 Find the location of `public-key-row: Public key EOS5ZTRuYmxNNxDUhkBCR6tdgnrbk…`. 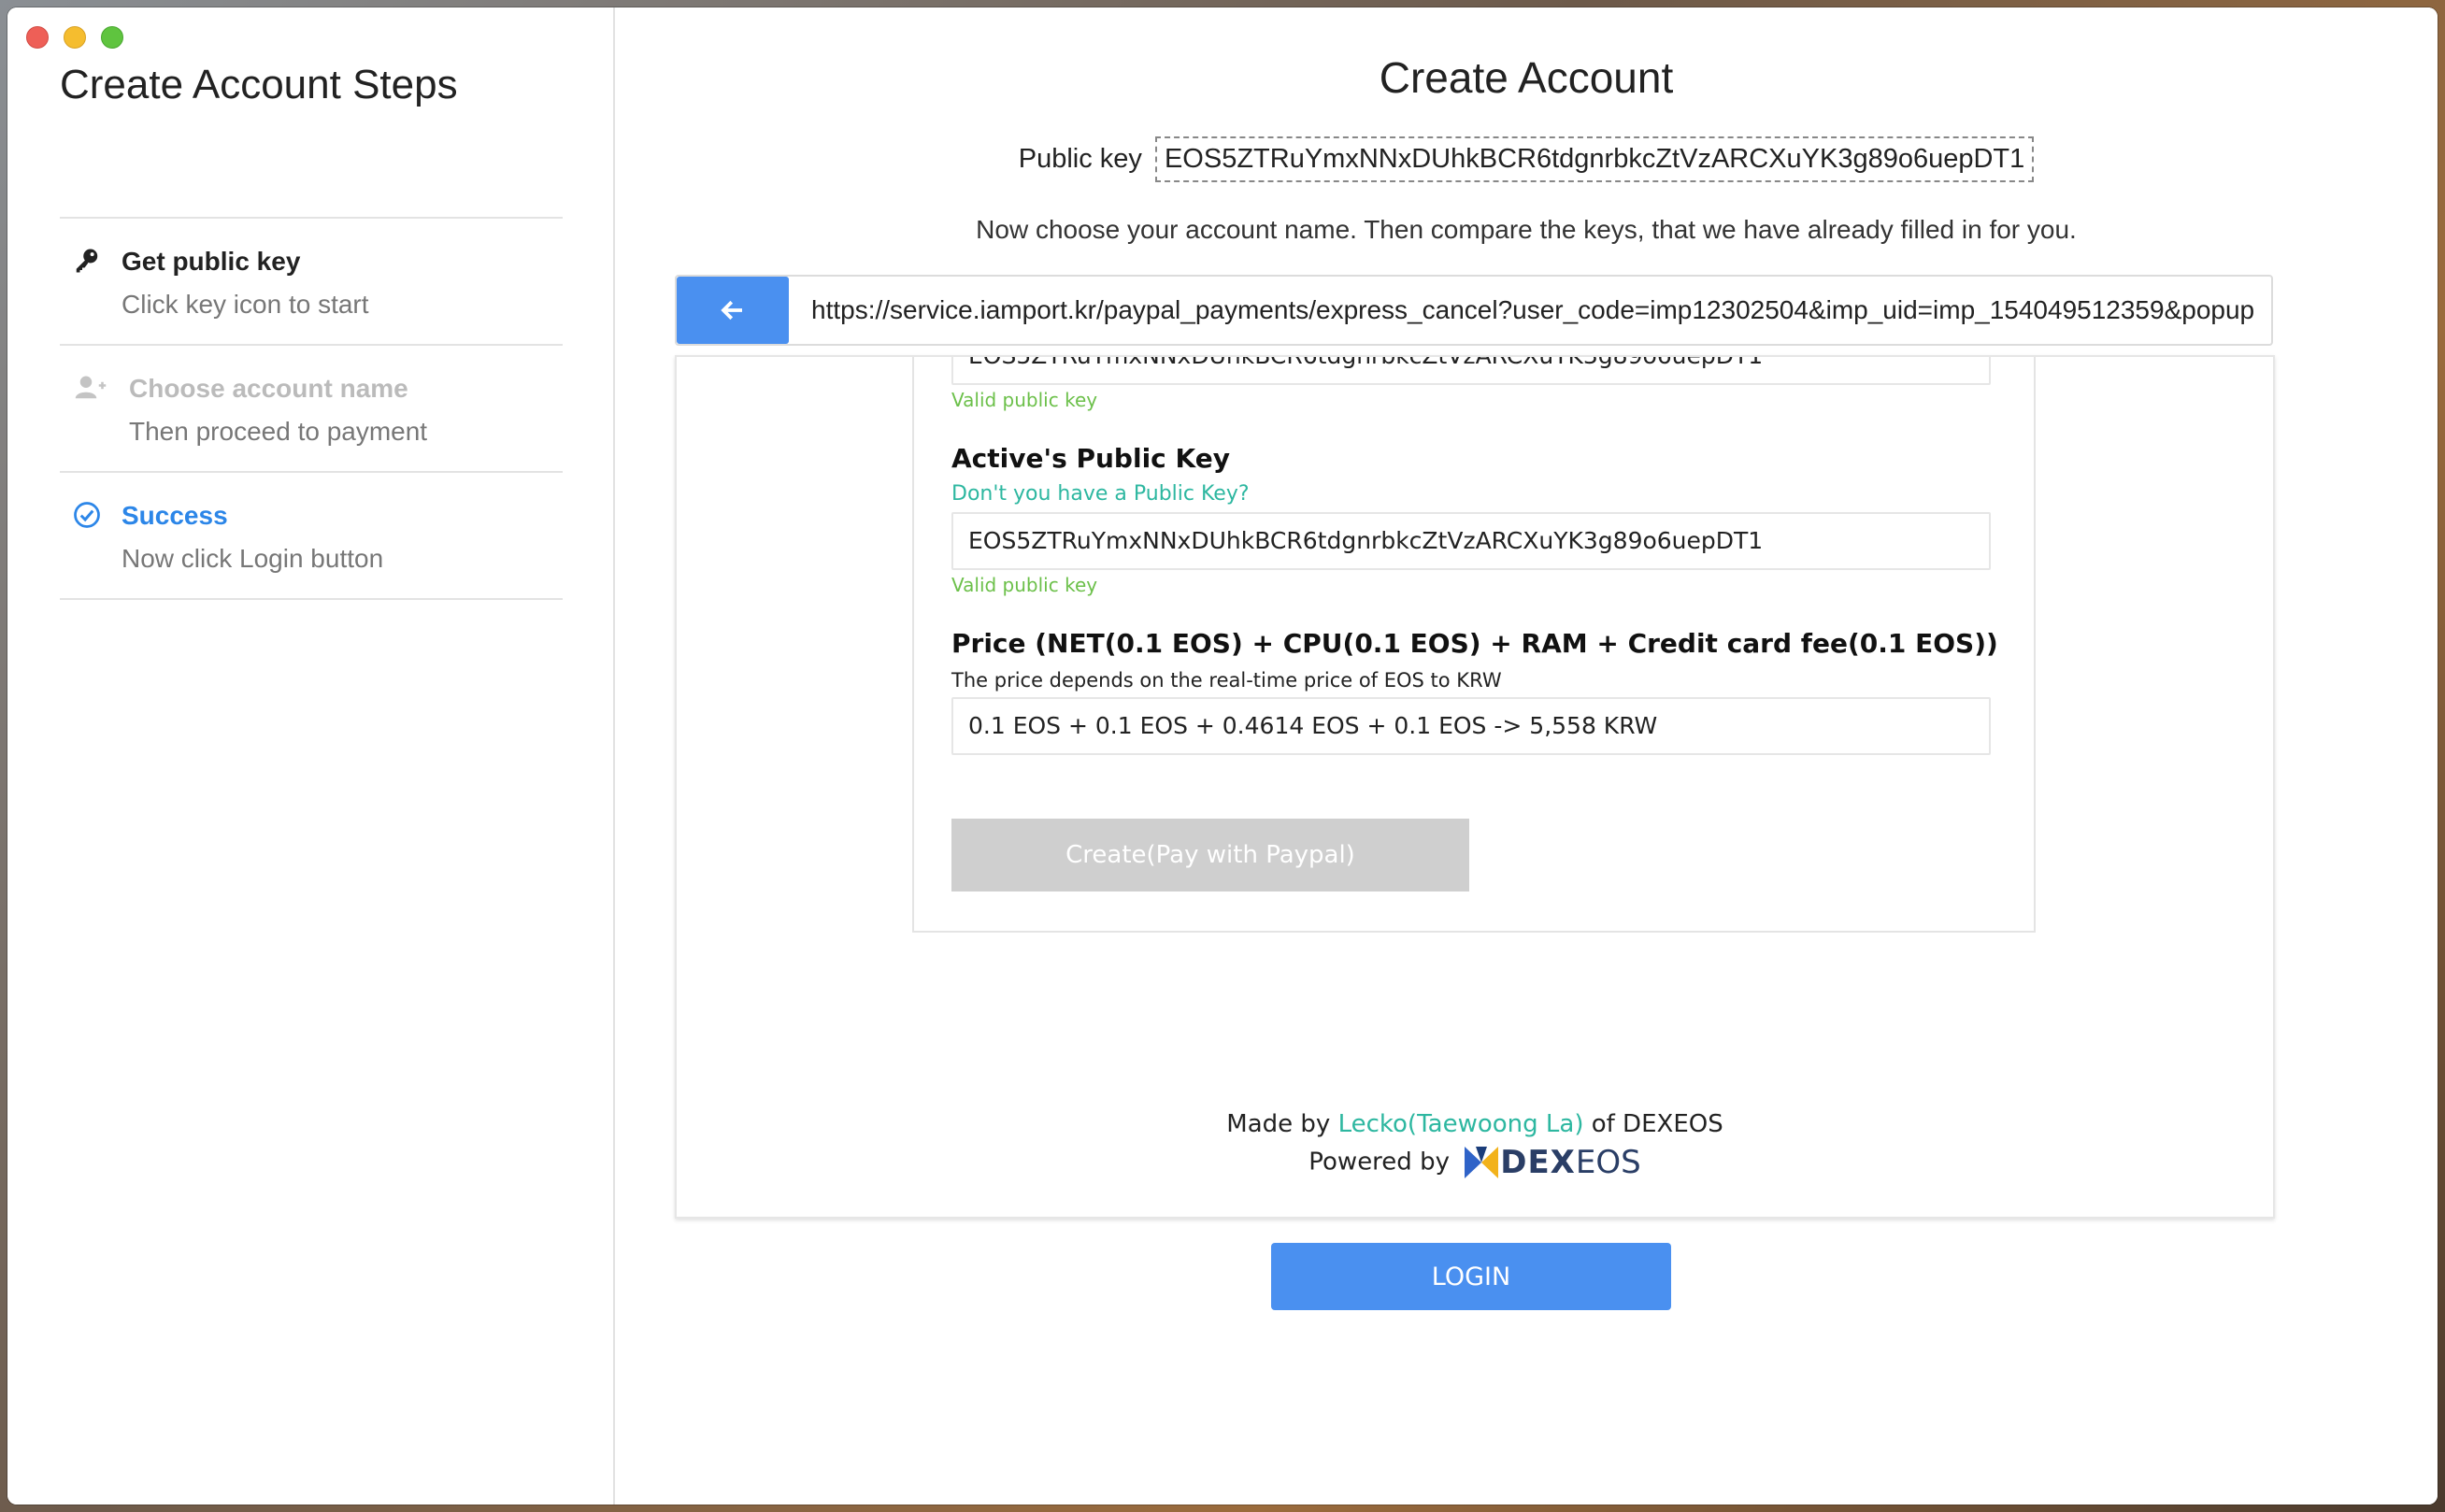

public-key-row: Public key EOS5ZTRuYmxNNxDUhkBCR6tdgnrbk… is located at coordinates (1526, 159).